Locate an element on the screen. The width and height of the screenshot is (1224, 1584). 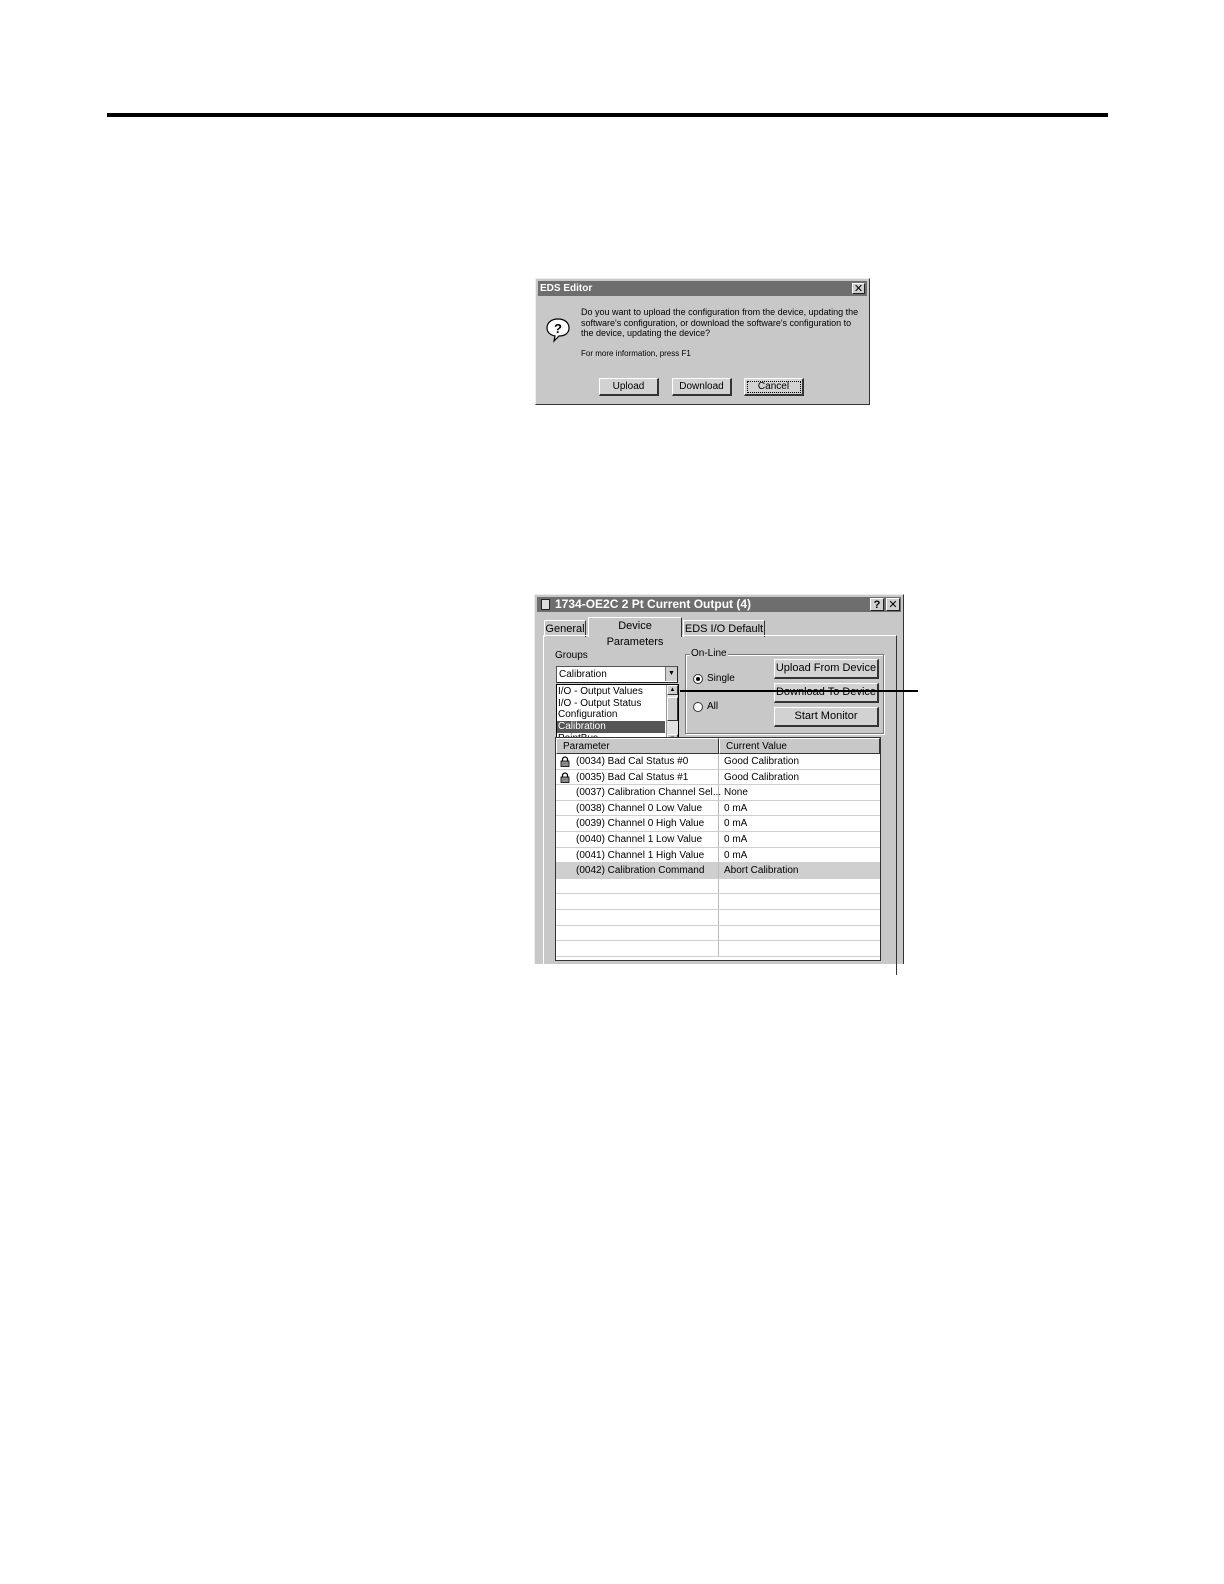
tab-device-parameters: Device Parameters is located at coordinates (635, 632).